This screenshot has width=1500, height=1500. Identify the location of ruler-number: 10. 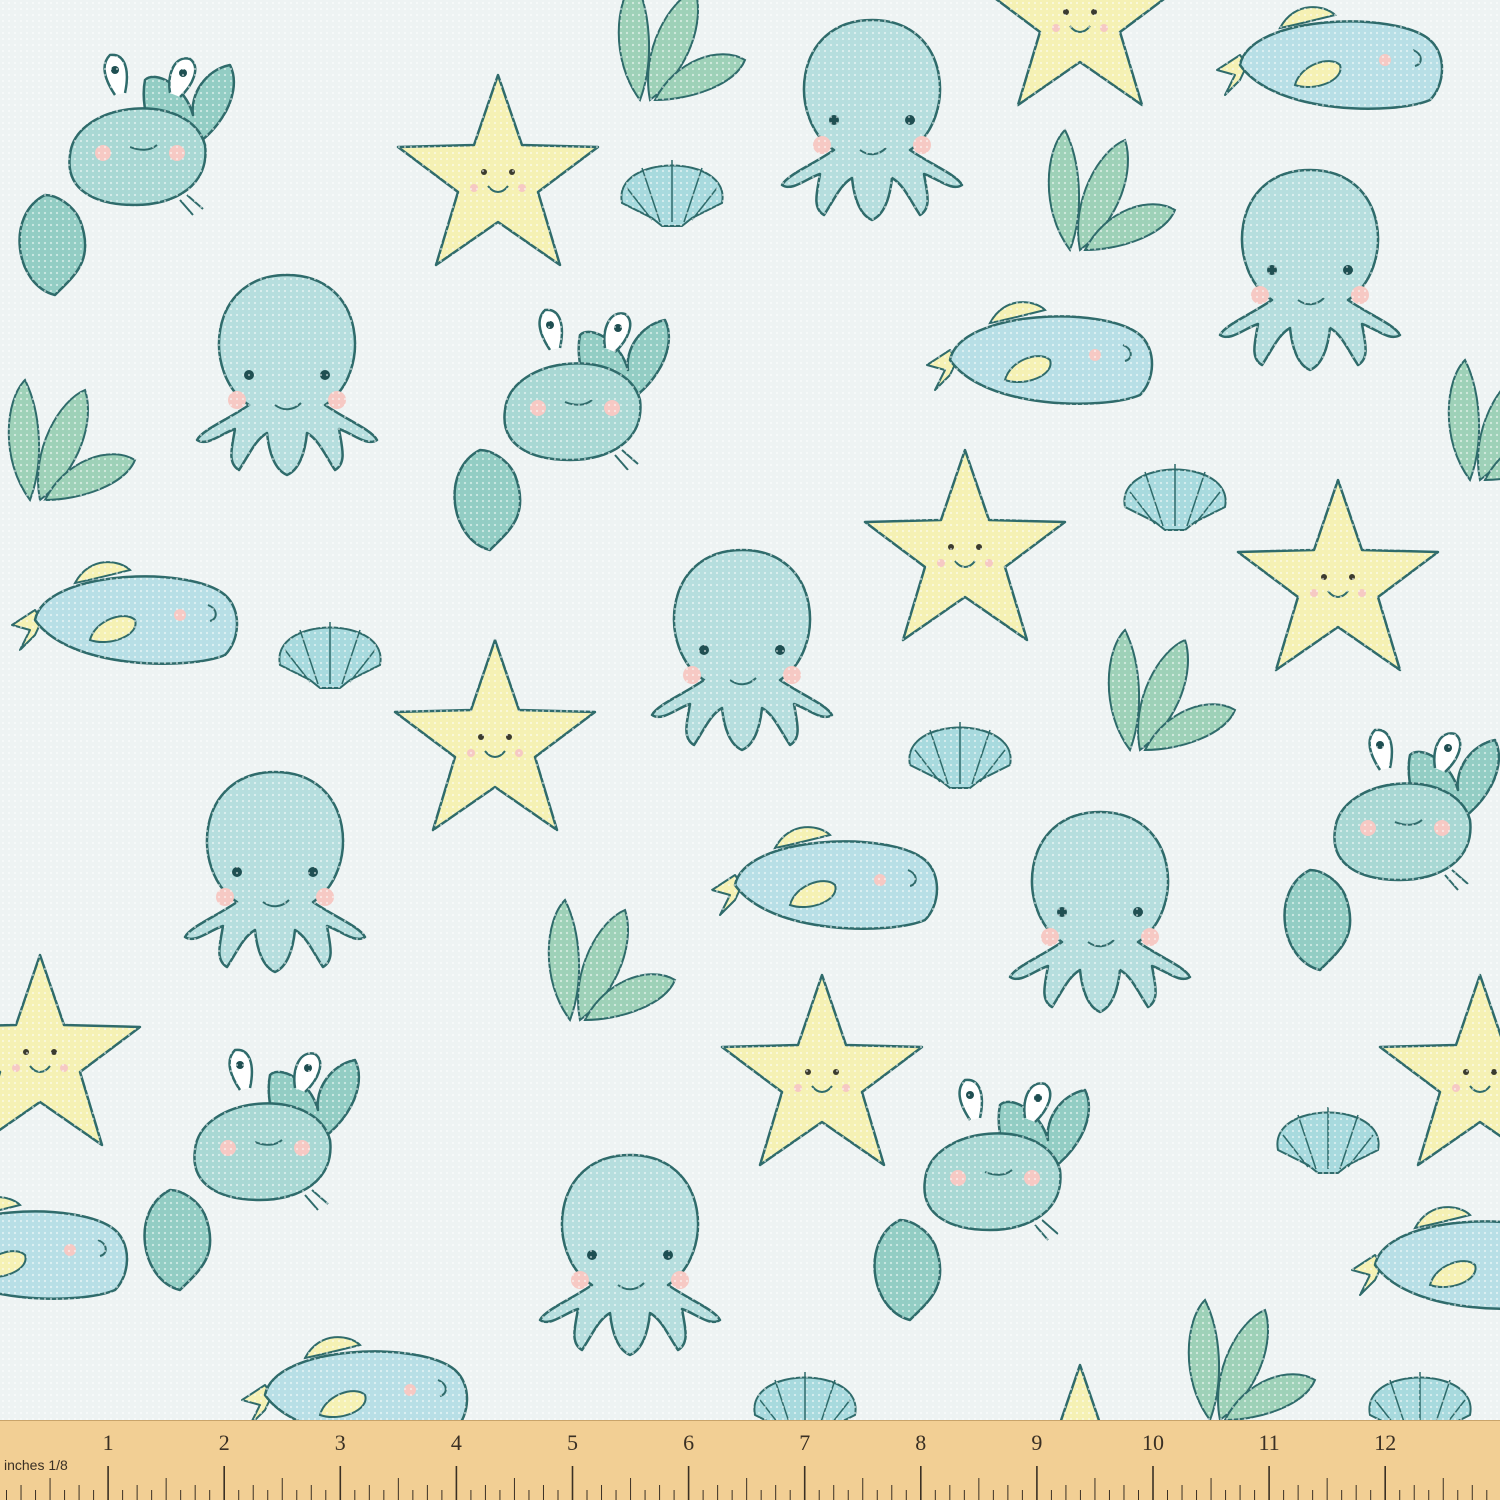
(1153, 1442).